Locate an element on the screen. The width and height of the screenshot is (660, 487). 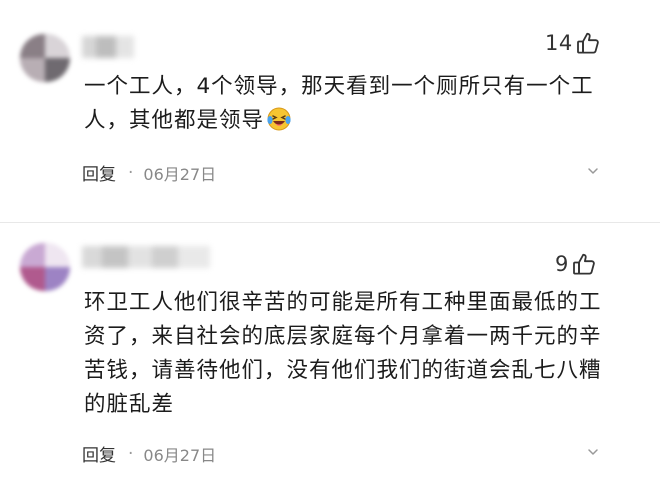
comment-text-line: 的脏乱差 is located at coordinates (129, 404).